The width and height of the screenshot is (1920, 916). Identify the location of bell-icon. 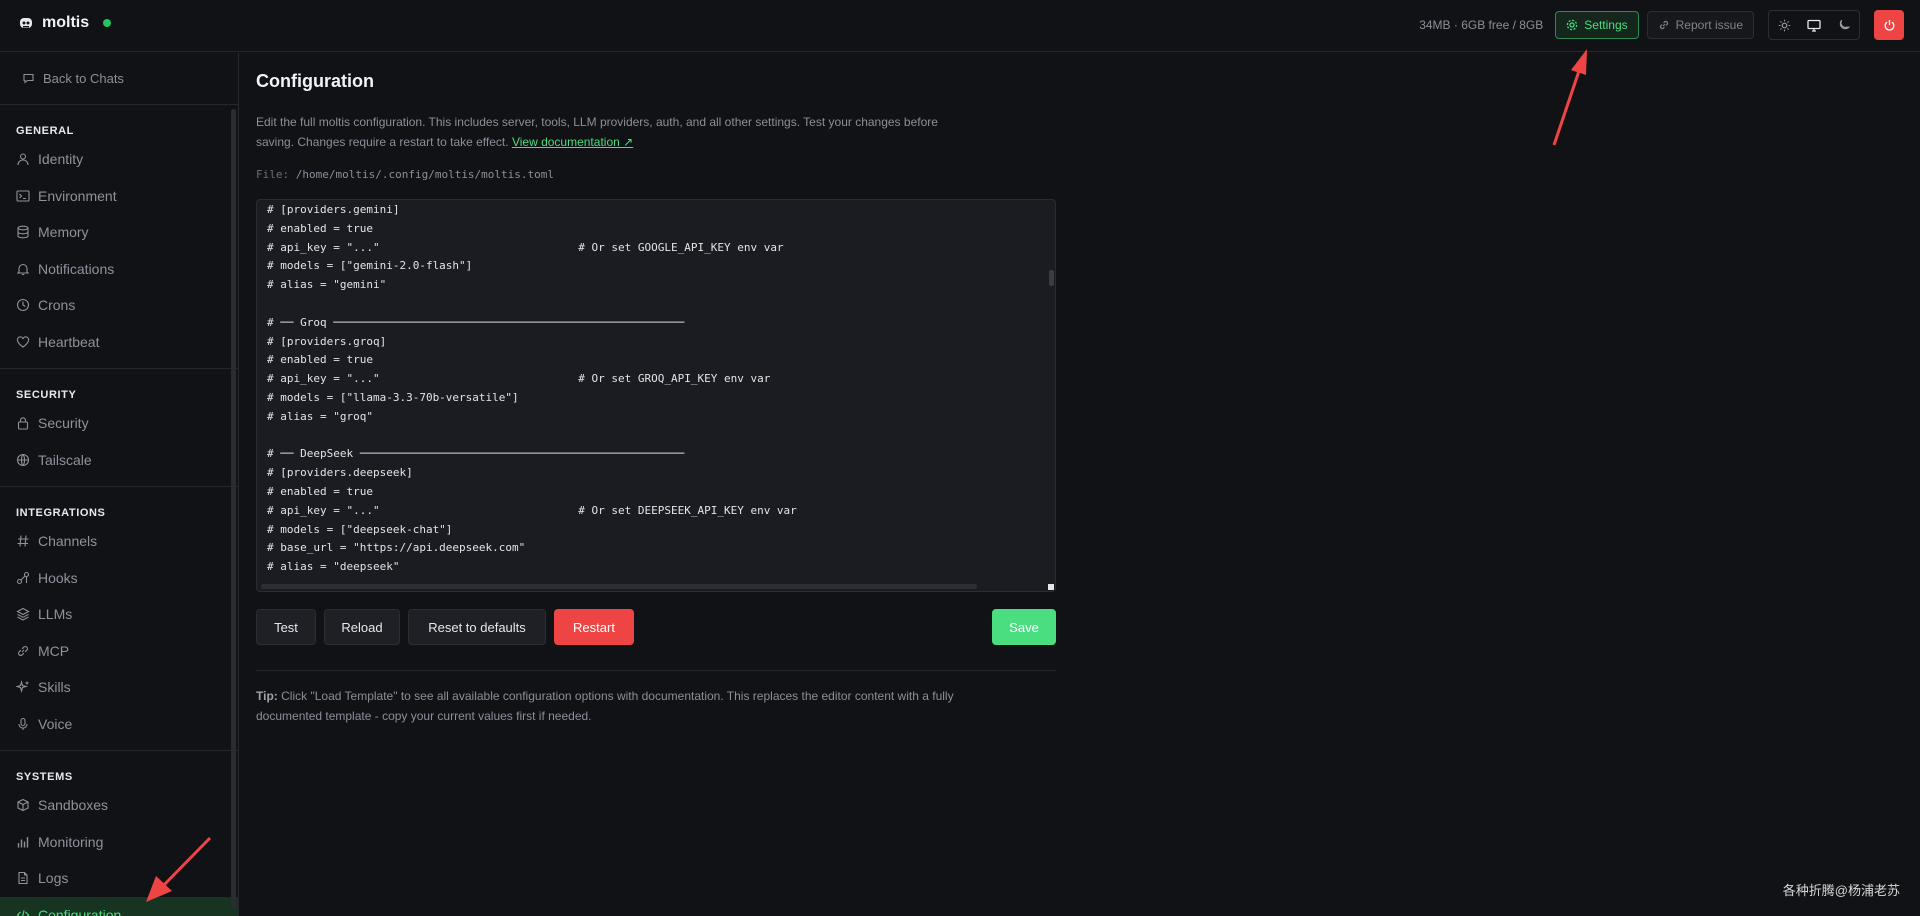
(23, 269).